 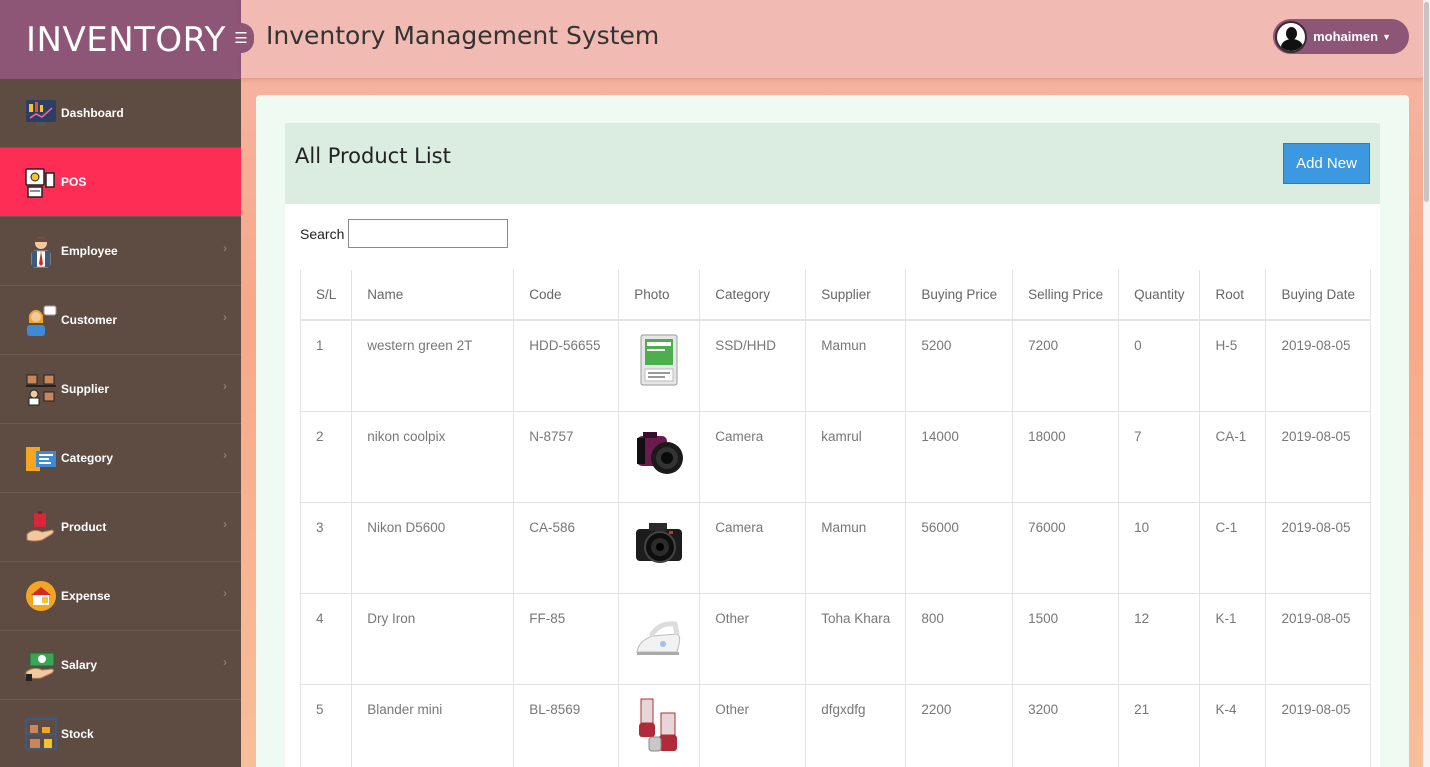 What do you see at coordinates (1326, 163) in the screenshot?
I see `add-new-button: Add New` at bounding box center [1326, 163].